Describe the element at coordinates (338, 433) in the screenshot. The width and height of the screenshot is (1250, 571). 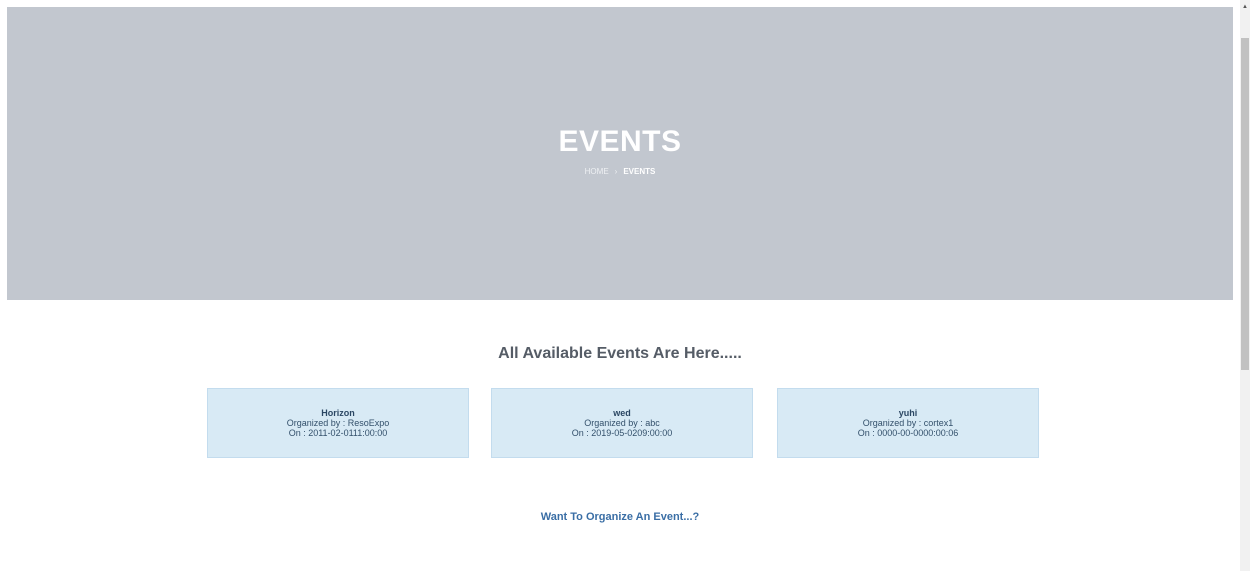
I see `event-date: On : 2011-02-0111:00:00` at that location.